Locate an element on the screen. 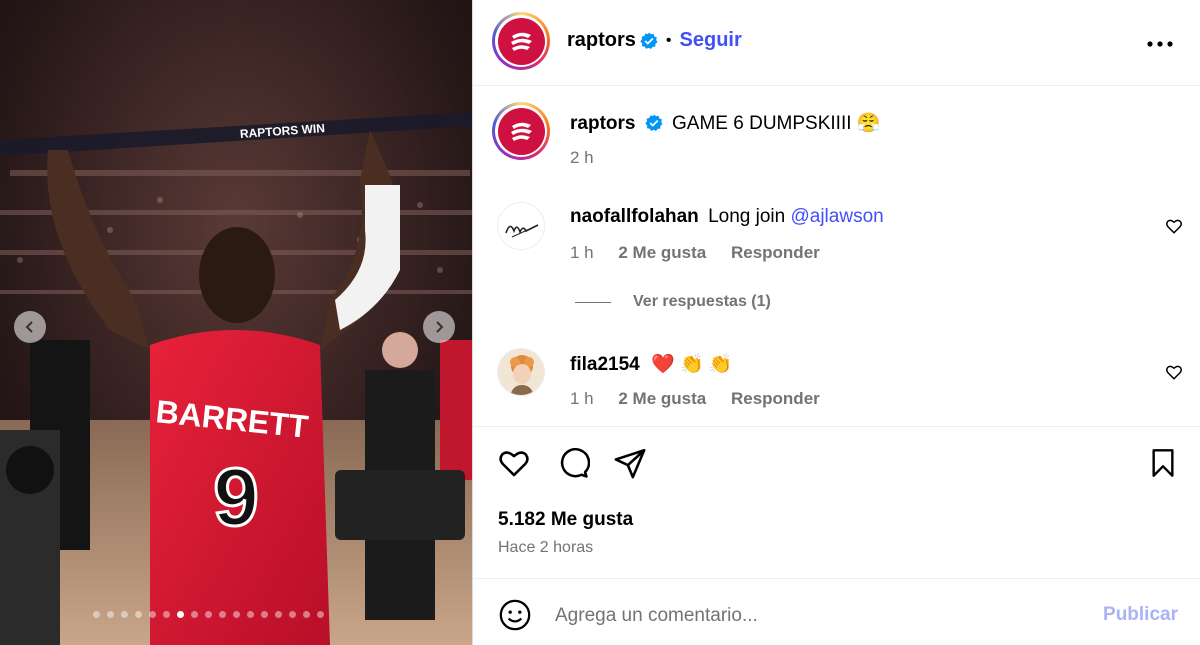 This screenshot has height=645, width=1200. like-heart-icon is located at coordinates (514, 463).